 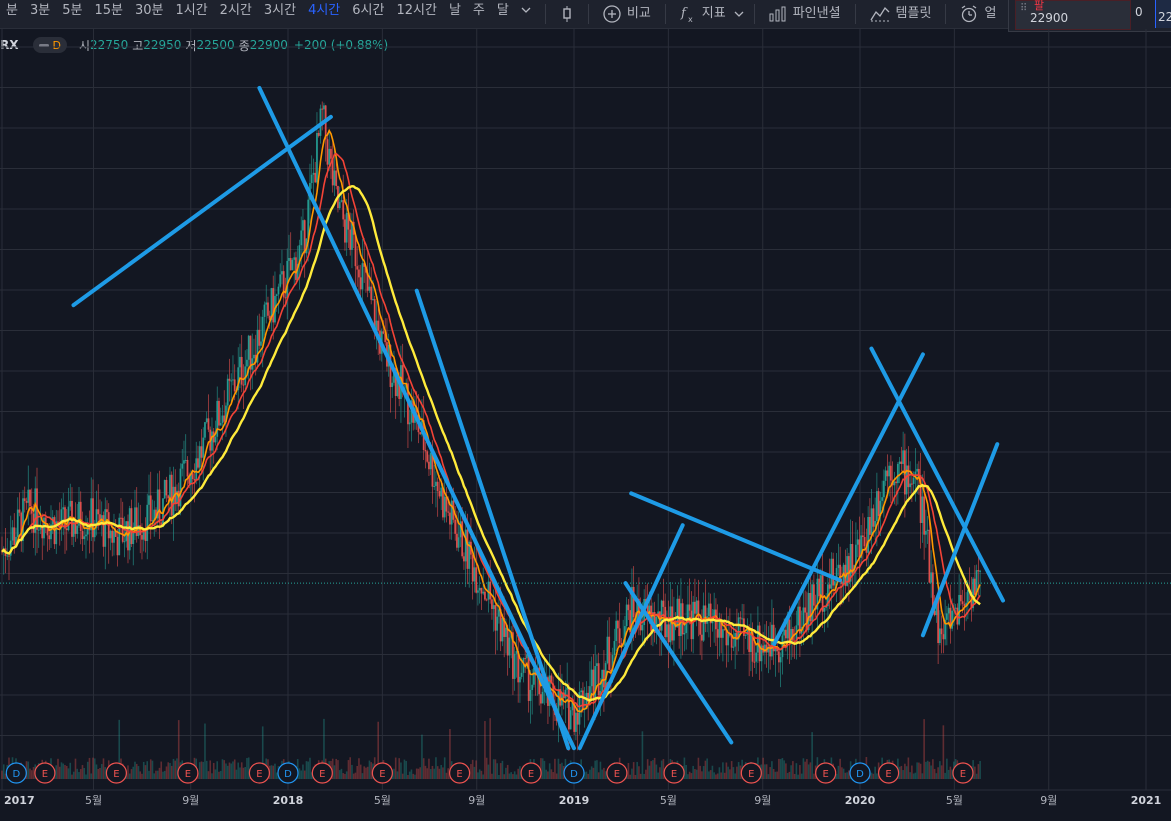 I want to click on indicators-dropdown, so click(x=739, y=14).